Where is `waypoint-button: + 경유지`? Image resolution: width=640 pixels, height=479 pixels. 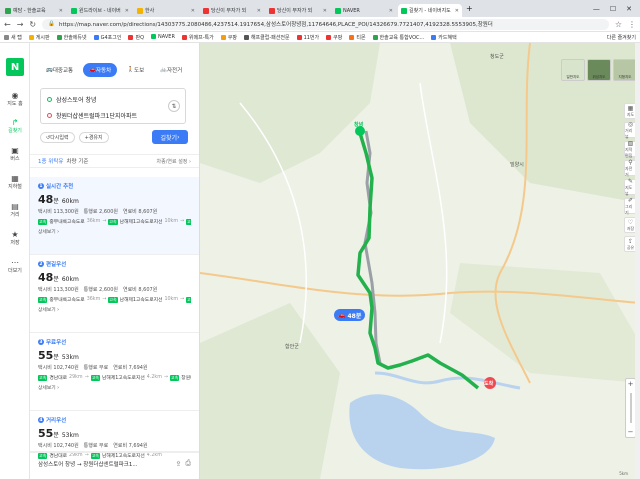 waypoint-button: + 경유지 is located at coordinates (93, 137).